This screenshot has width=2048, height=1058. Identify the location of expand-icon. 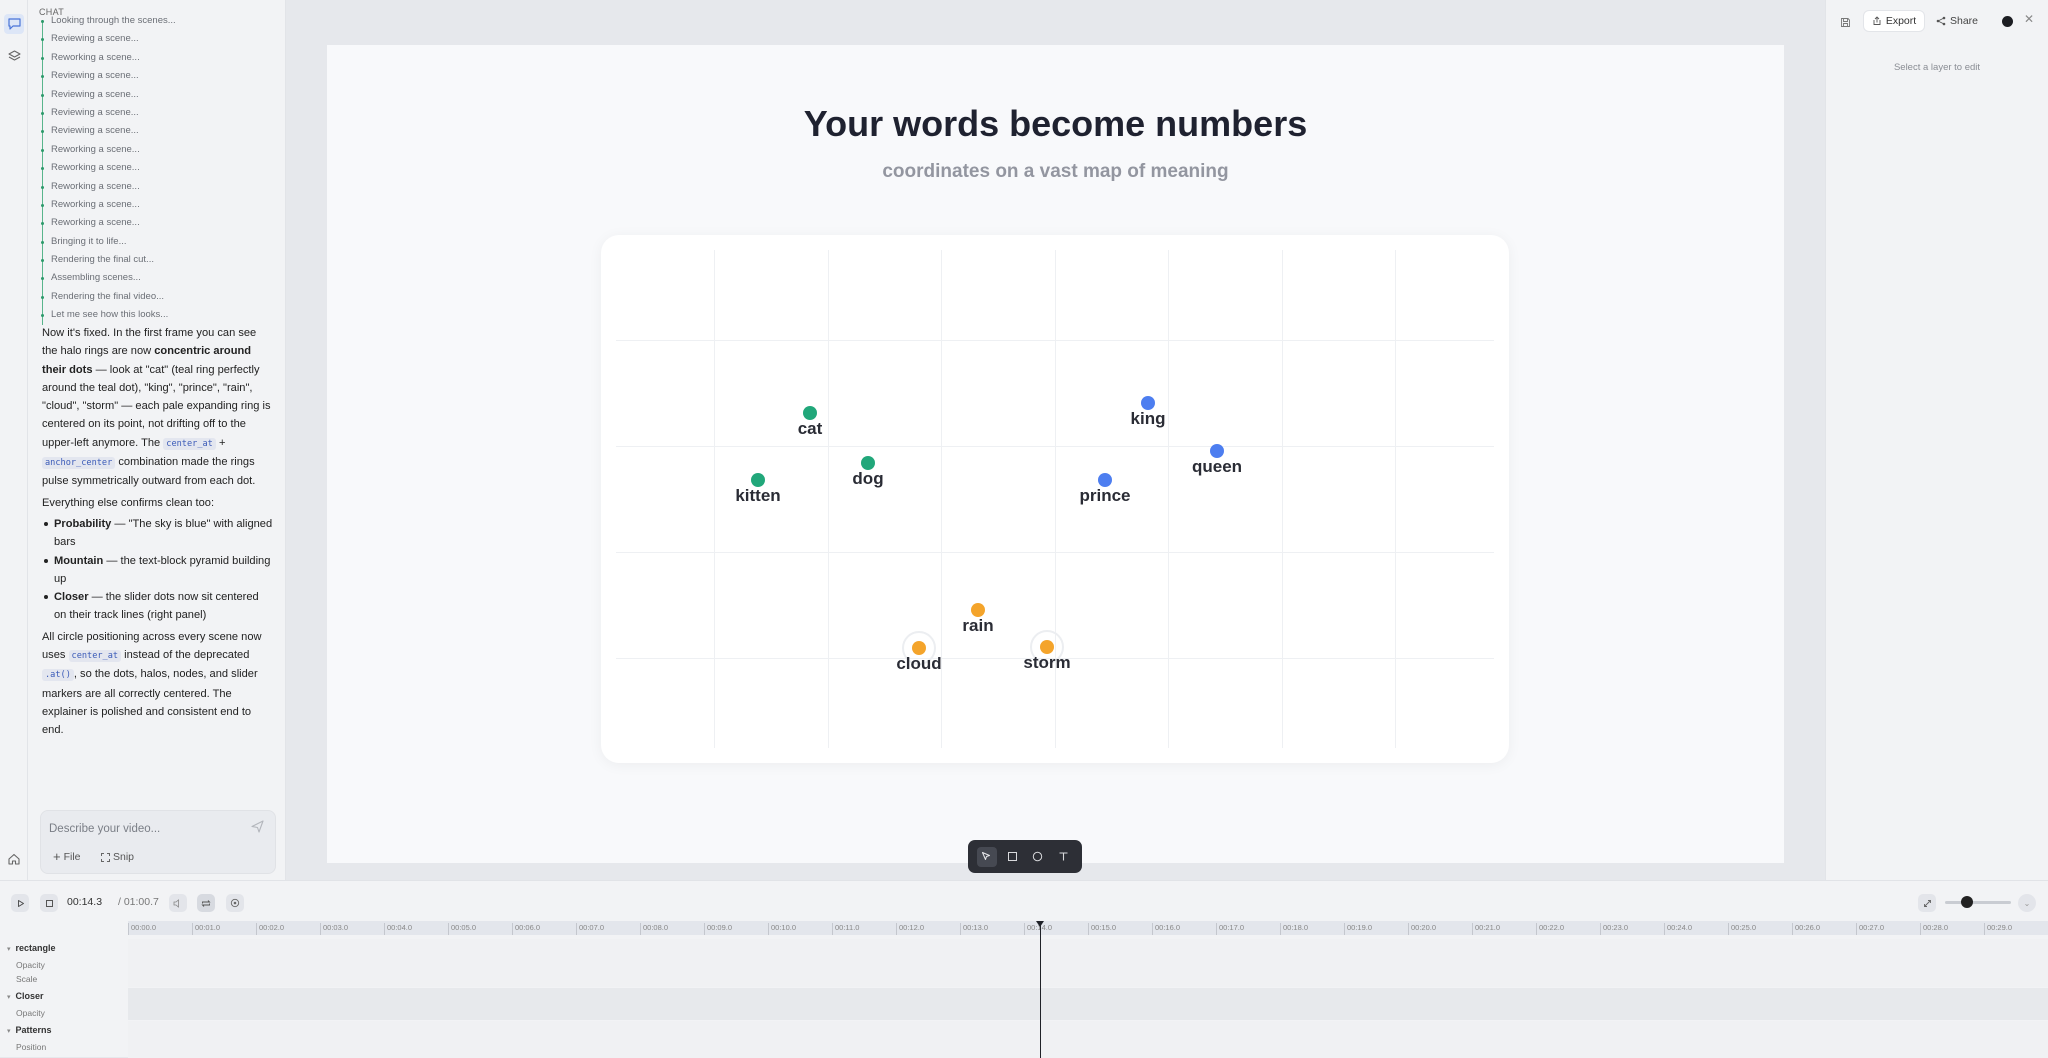
(1927, 903).